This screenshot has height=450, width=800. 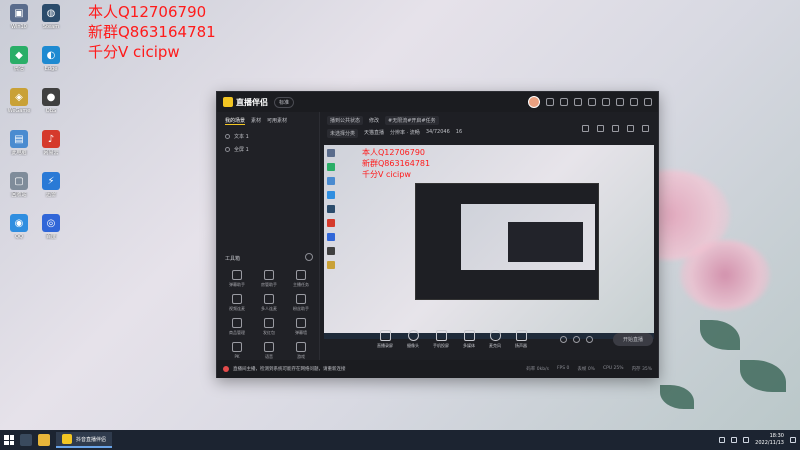 I want to click on desktop-icon: ▤ 此电脑, so click(x=19, y=143).